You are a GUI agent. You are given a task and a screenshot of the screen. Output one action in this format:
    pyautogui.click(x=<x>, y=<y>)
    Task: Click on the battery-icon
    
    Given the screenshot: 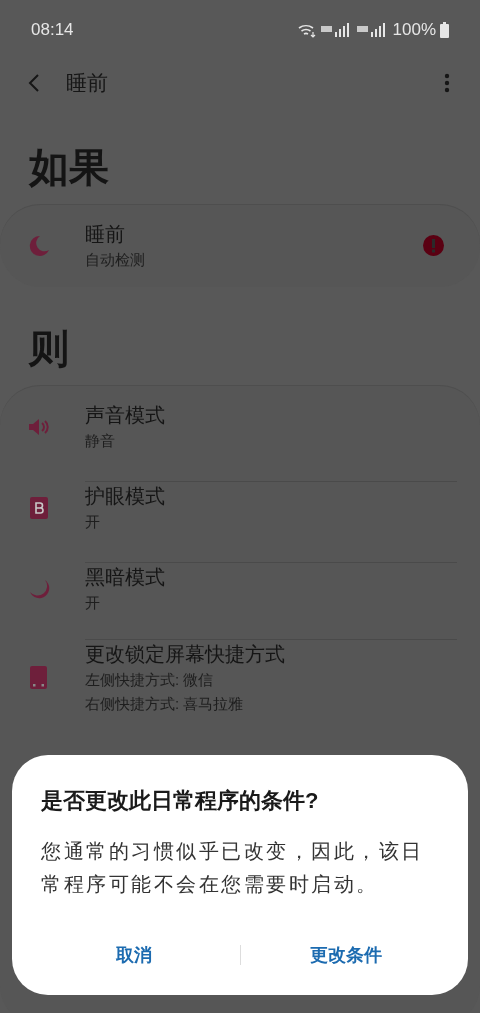 What is the action you would take?
    pyautogui.click(x=444, y=30)
    